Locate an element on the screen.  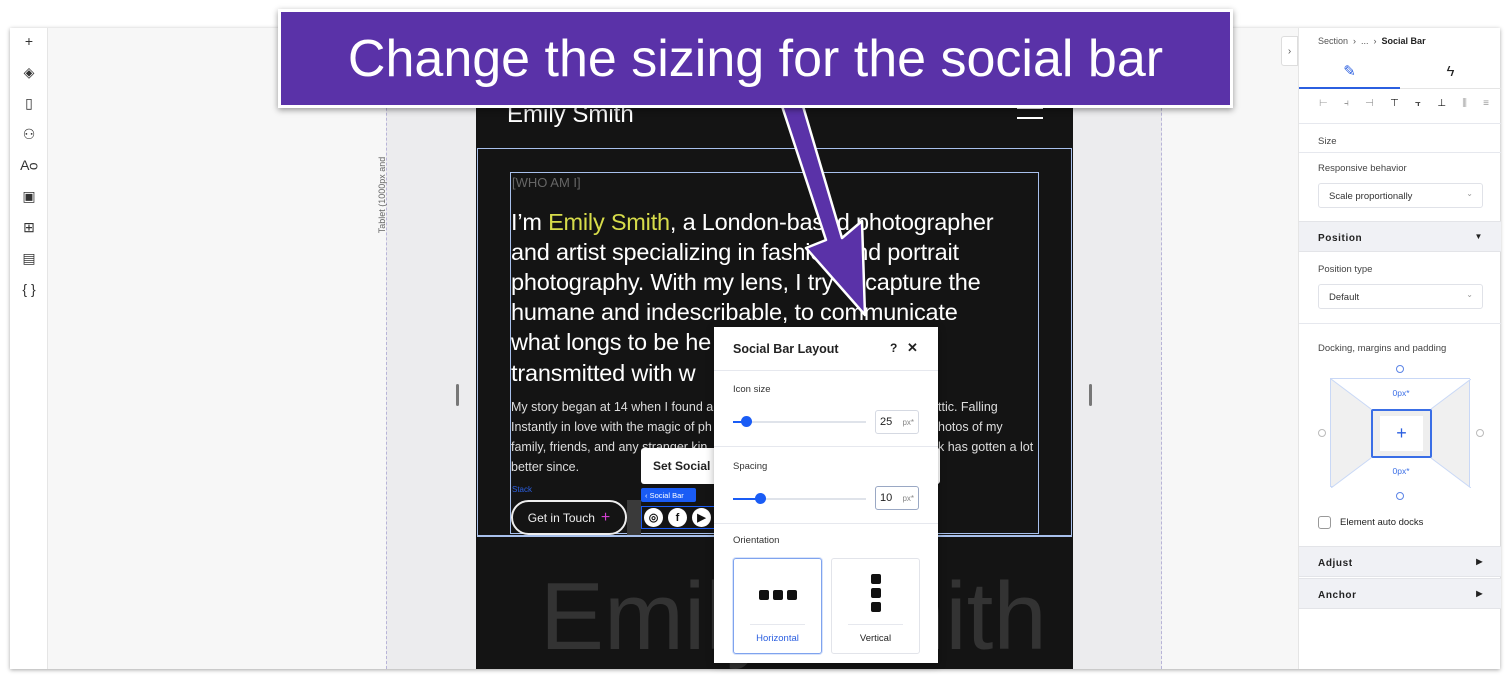
align-center-icon: ⫞ is located at coordinates (1346, 103).